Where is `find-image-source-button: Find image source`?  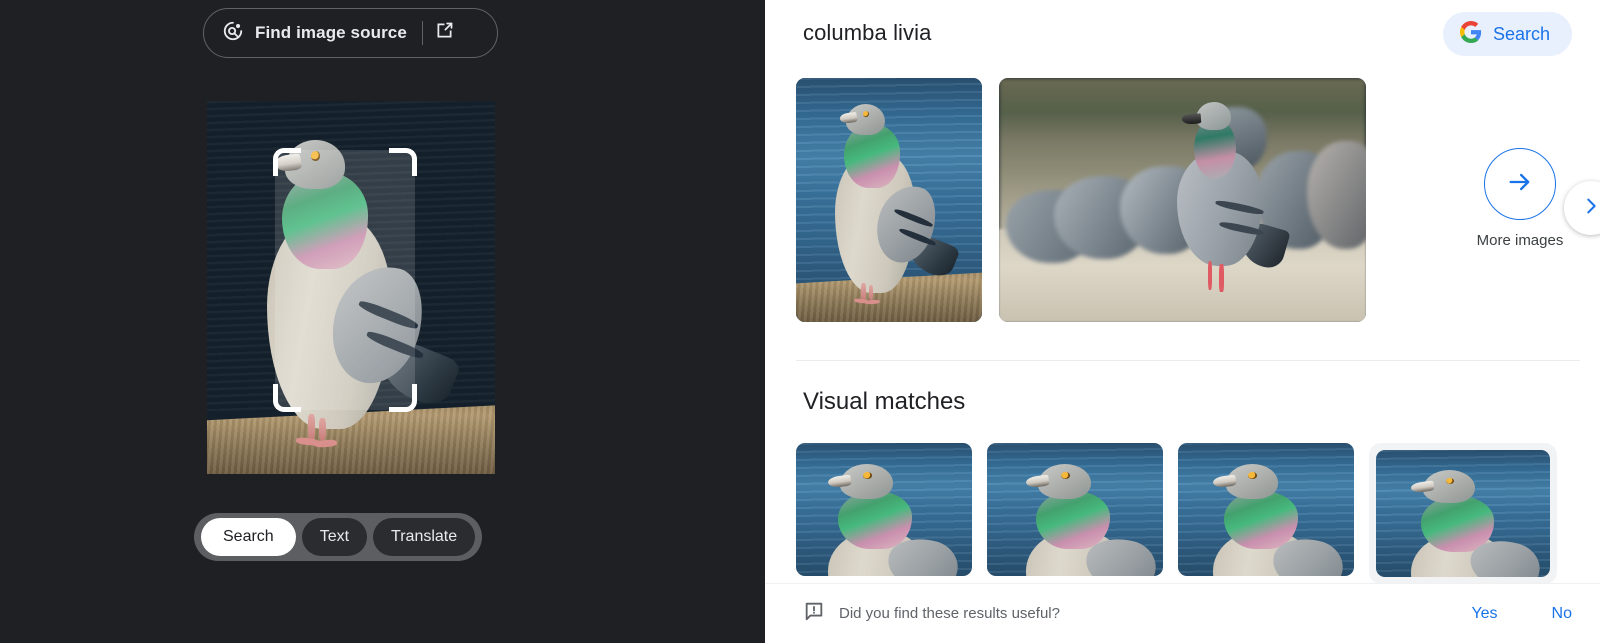
find-image-source-button: Find image source is located at coordinates (350, 33).